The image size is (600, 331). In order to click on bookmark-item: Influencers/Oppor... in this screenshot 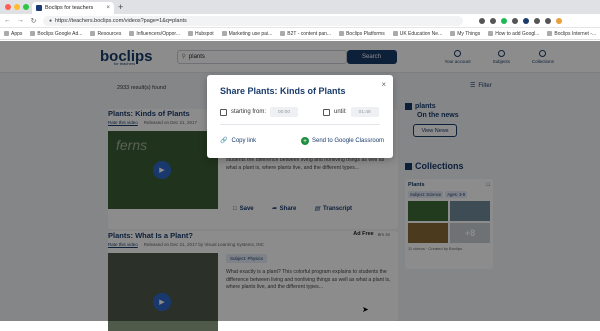, I will do `click(154, 34)`.